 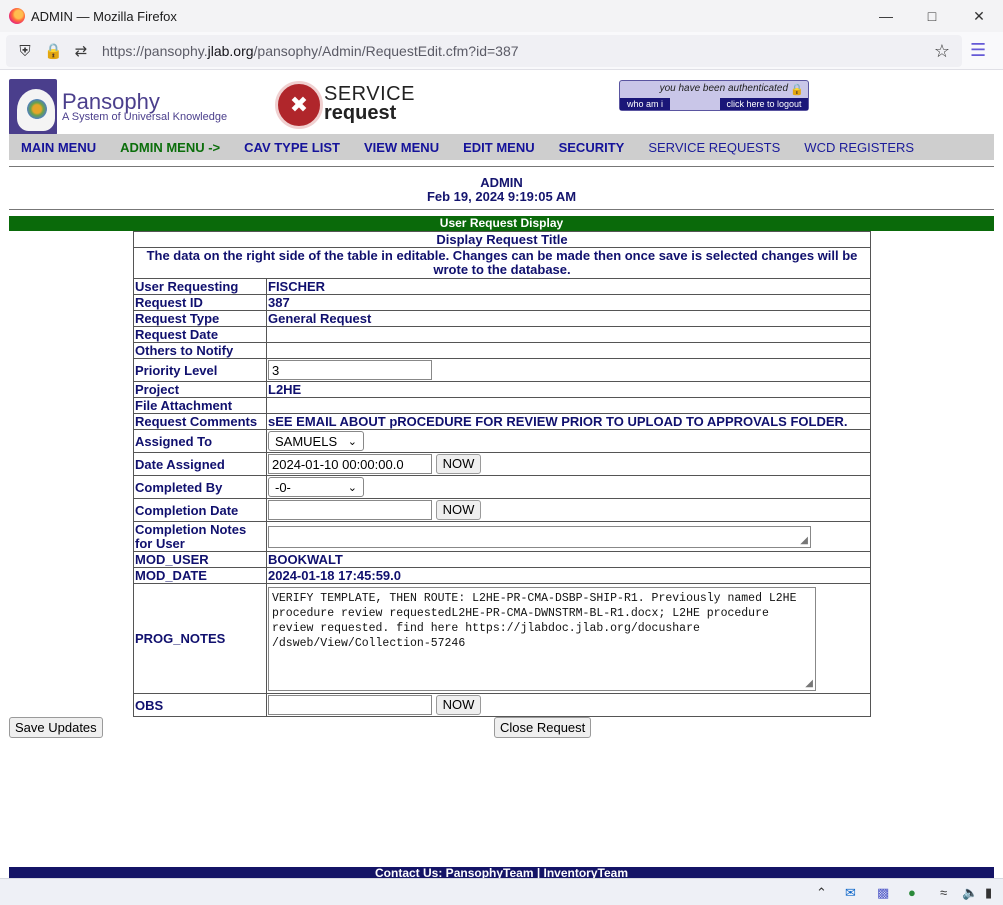 I want to click on table-row: Assigned To SAMUELS ⌄, so click(x=502, y=441).